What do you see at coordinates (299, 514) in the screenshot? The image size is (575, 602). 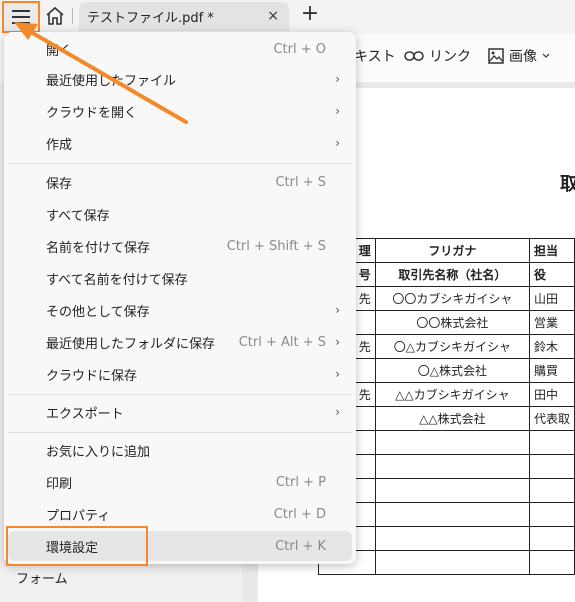 I see `menu-item-shortcut: Ctrl + D` at bounding box center [299, 514].